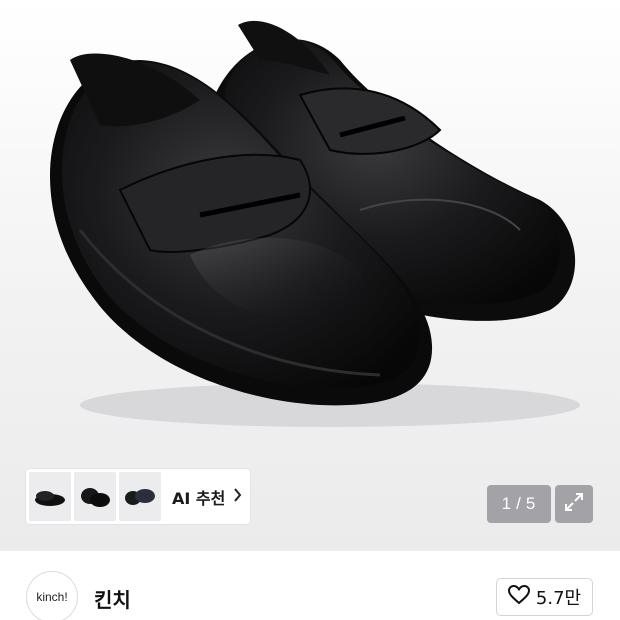 The image size is (620, 620). What do you see at coordinates (310, 585) in the screenshot?
I see `shop-info-row: kinch! 킨치 5.7만` at bounding box center [310, 585].